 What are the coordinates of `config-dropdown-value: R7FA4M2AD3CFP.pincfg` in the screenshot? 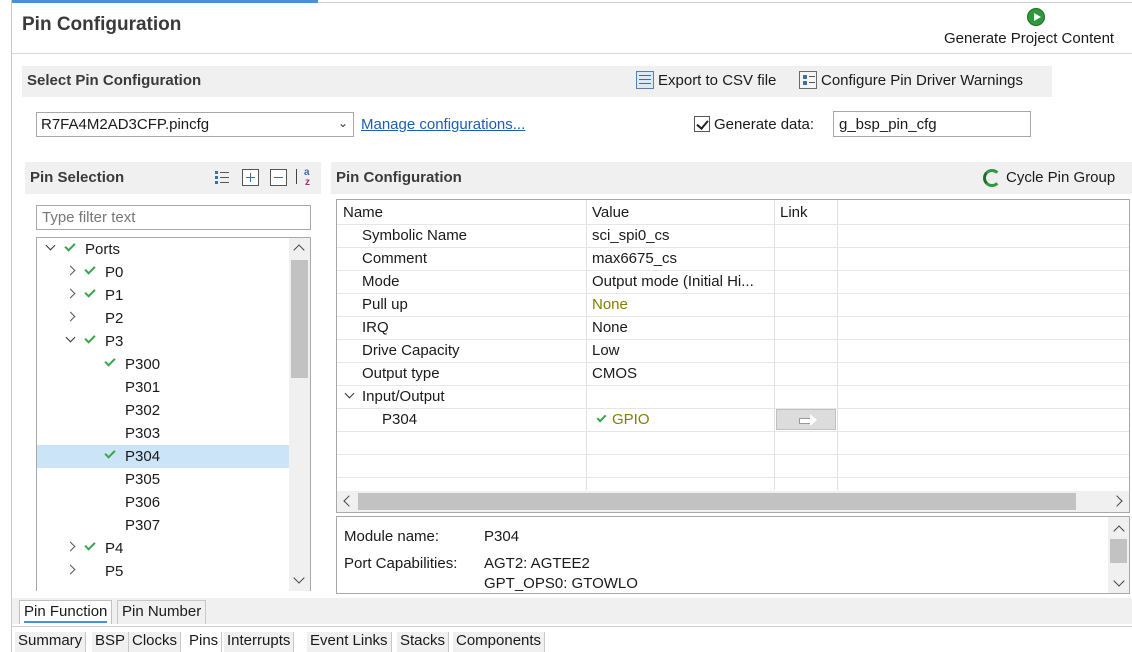 It's located at (125, 124).